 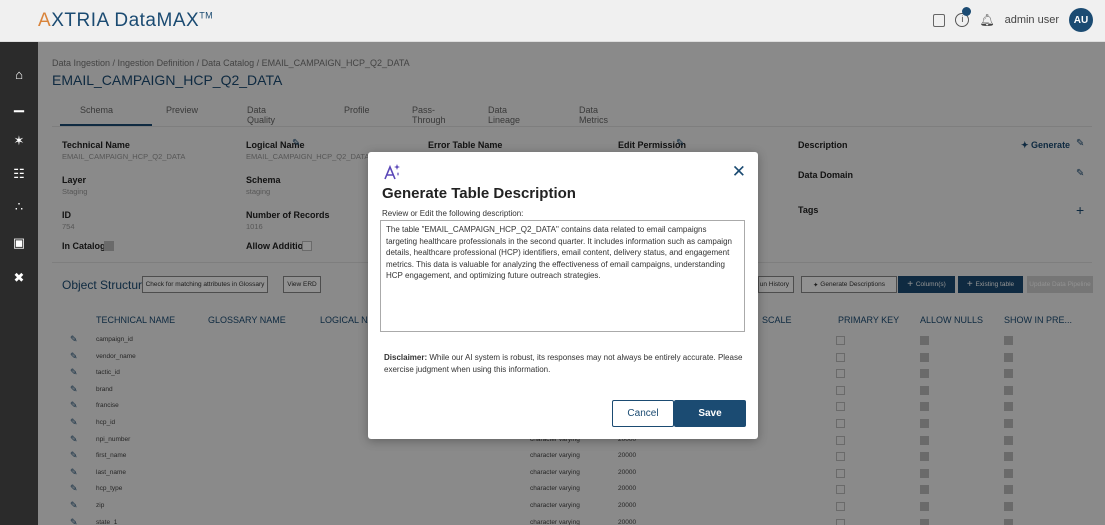 I want to click on notification-dot, so click(x=967, y=11).